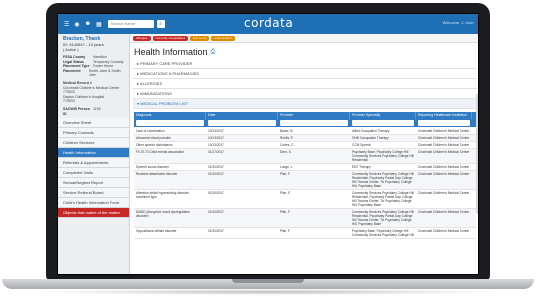  What do you see at coordinates (171, 52) in the screenshot?
I see `page-title: Health Information` at bounding box center [171, 52].